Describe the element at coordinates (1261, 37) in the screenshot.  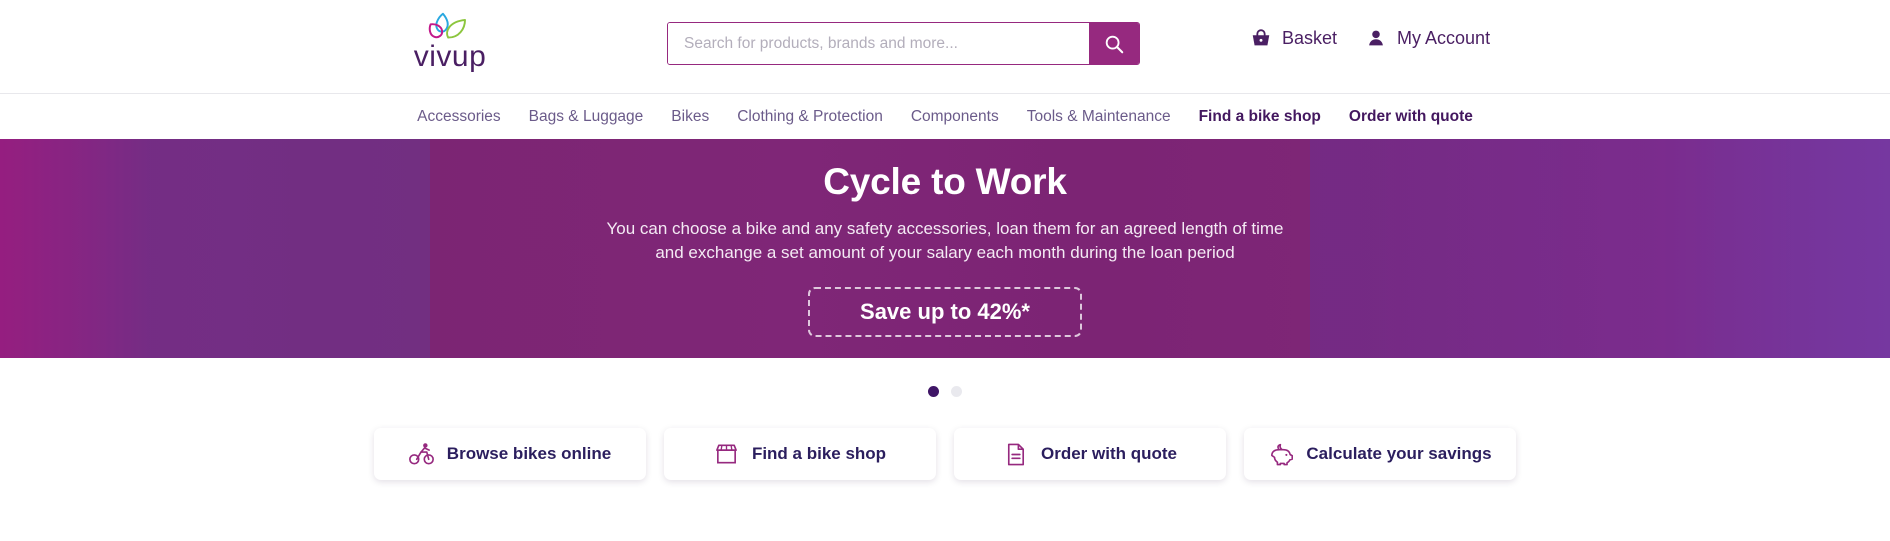
I see `basket-icon` at that location.